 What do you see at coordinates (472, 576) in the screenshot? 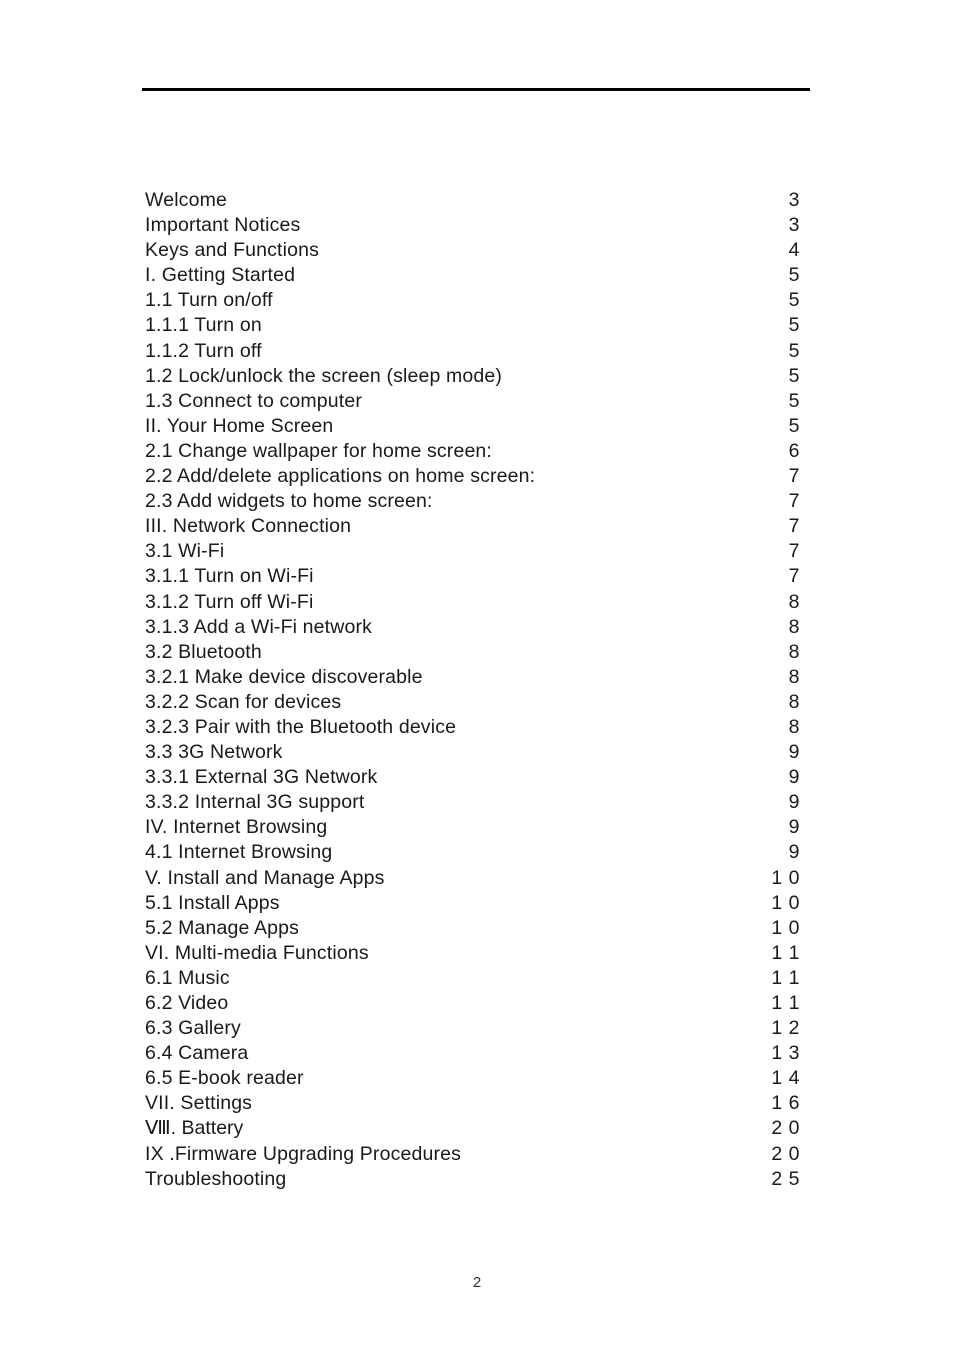
I see `toc-entry: 3.1.1 Turn on Wi-Fi 7` at bounding box center [472, 576].